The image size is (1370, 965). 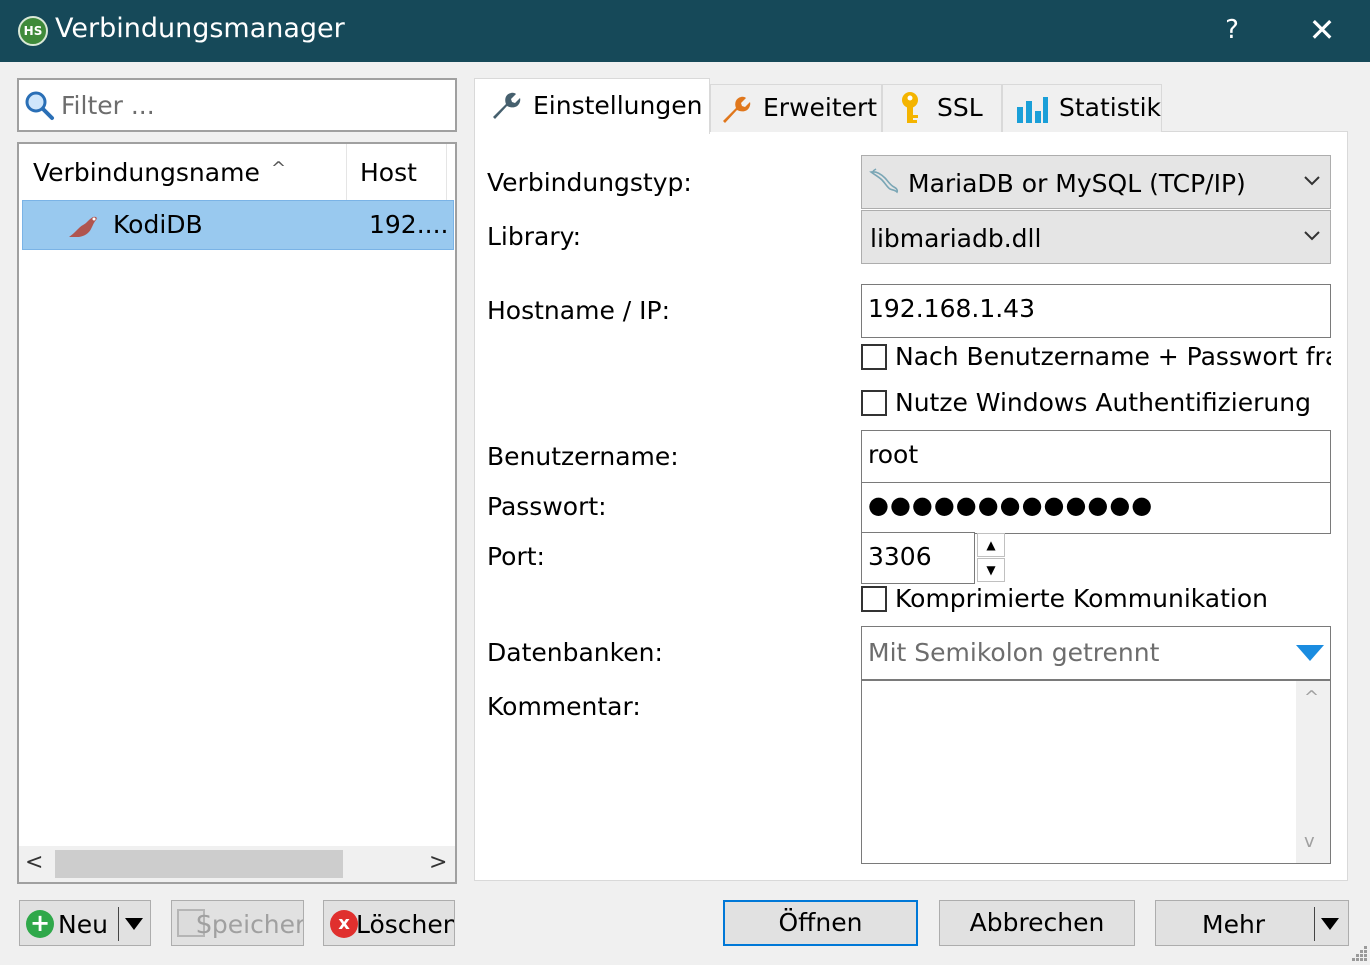 I want to click on password-label: Passwort:, so click(x=547, y=506).